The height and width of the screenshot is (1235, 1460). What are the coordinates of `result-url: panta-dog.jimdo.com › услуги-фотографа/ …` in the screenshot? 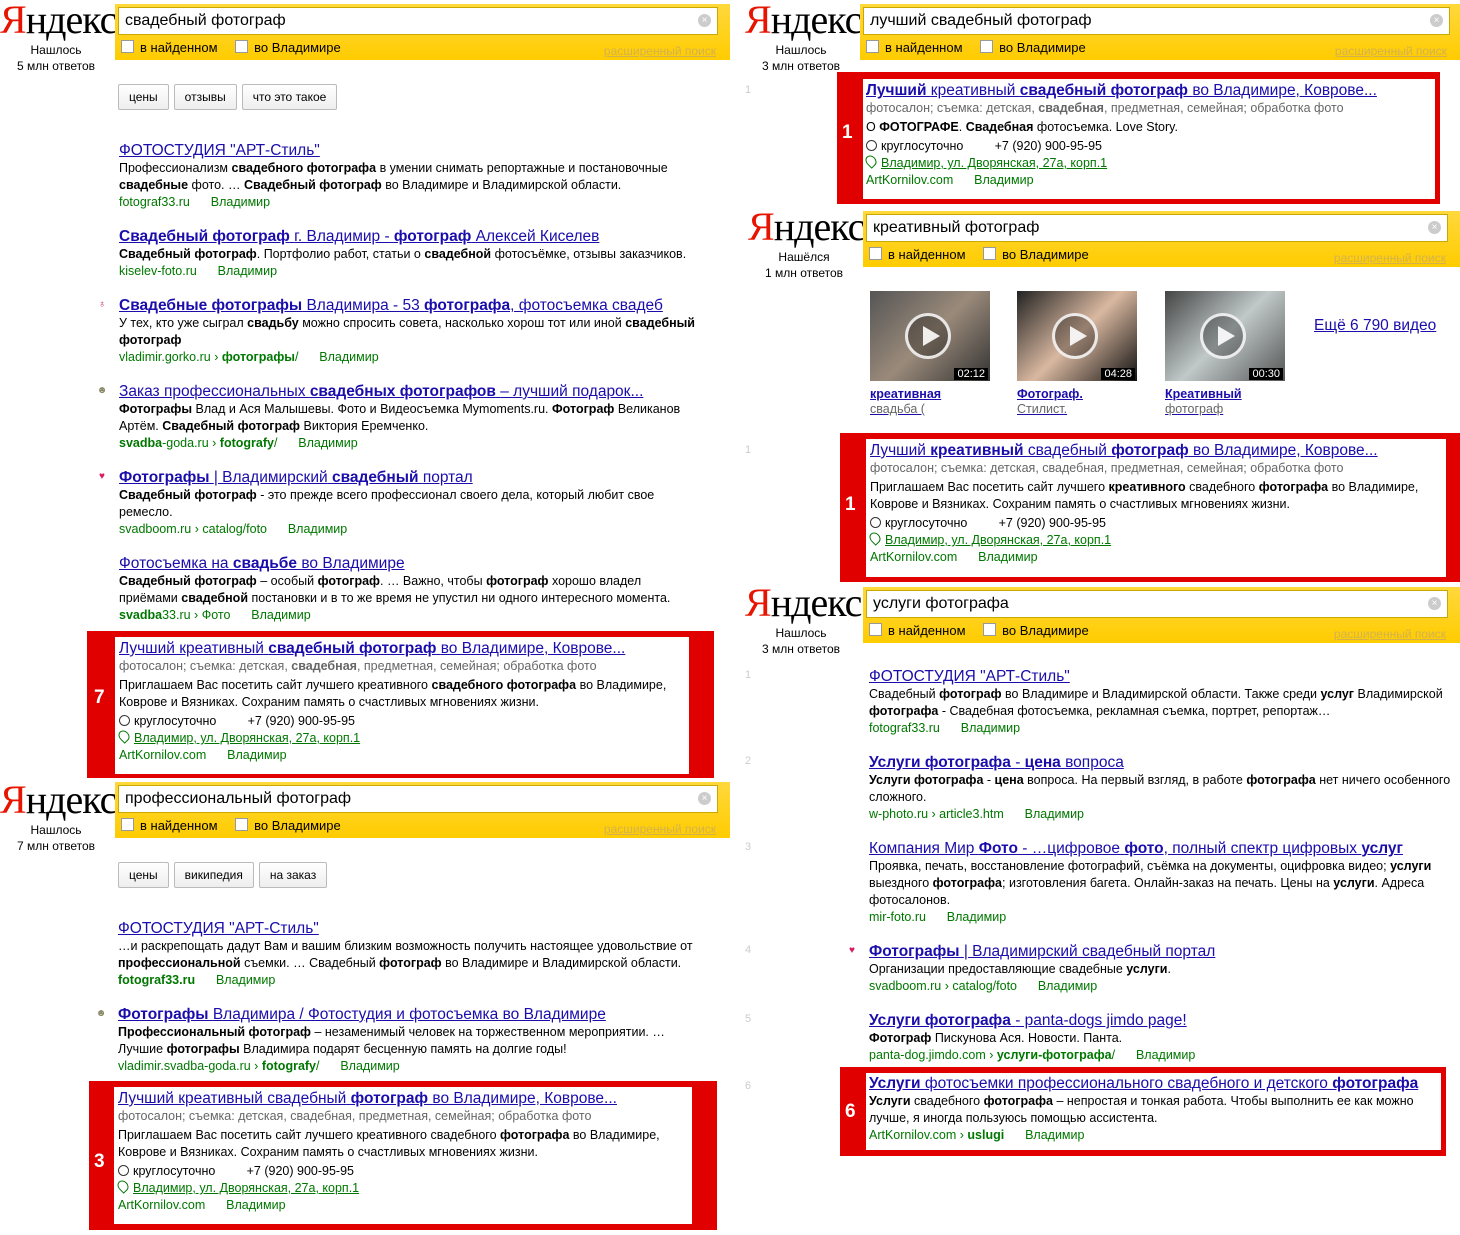 It's located at (1164, 1055).